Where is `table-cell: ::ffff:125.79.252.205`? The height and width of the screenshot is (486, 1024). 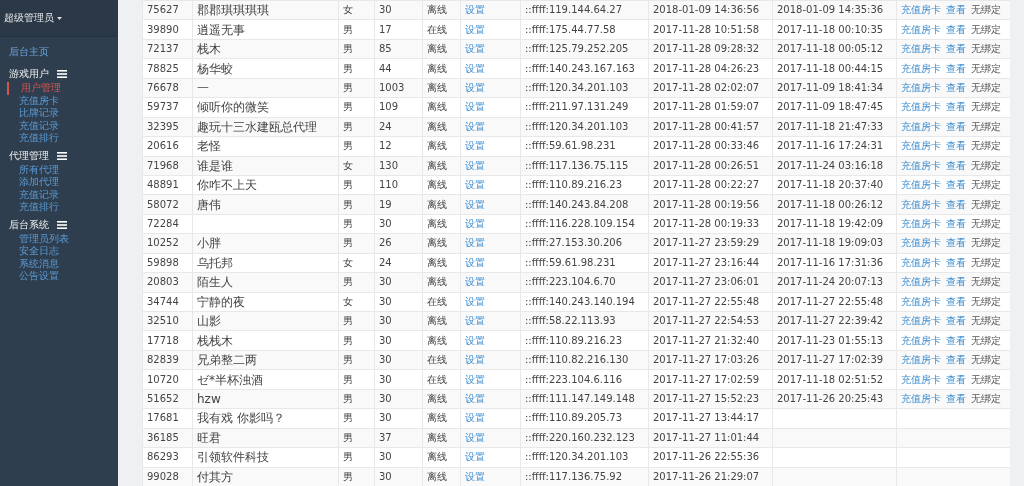
table-cell: ::ffff:125.79.252.205 is located at coordinates (584, 49).